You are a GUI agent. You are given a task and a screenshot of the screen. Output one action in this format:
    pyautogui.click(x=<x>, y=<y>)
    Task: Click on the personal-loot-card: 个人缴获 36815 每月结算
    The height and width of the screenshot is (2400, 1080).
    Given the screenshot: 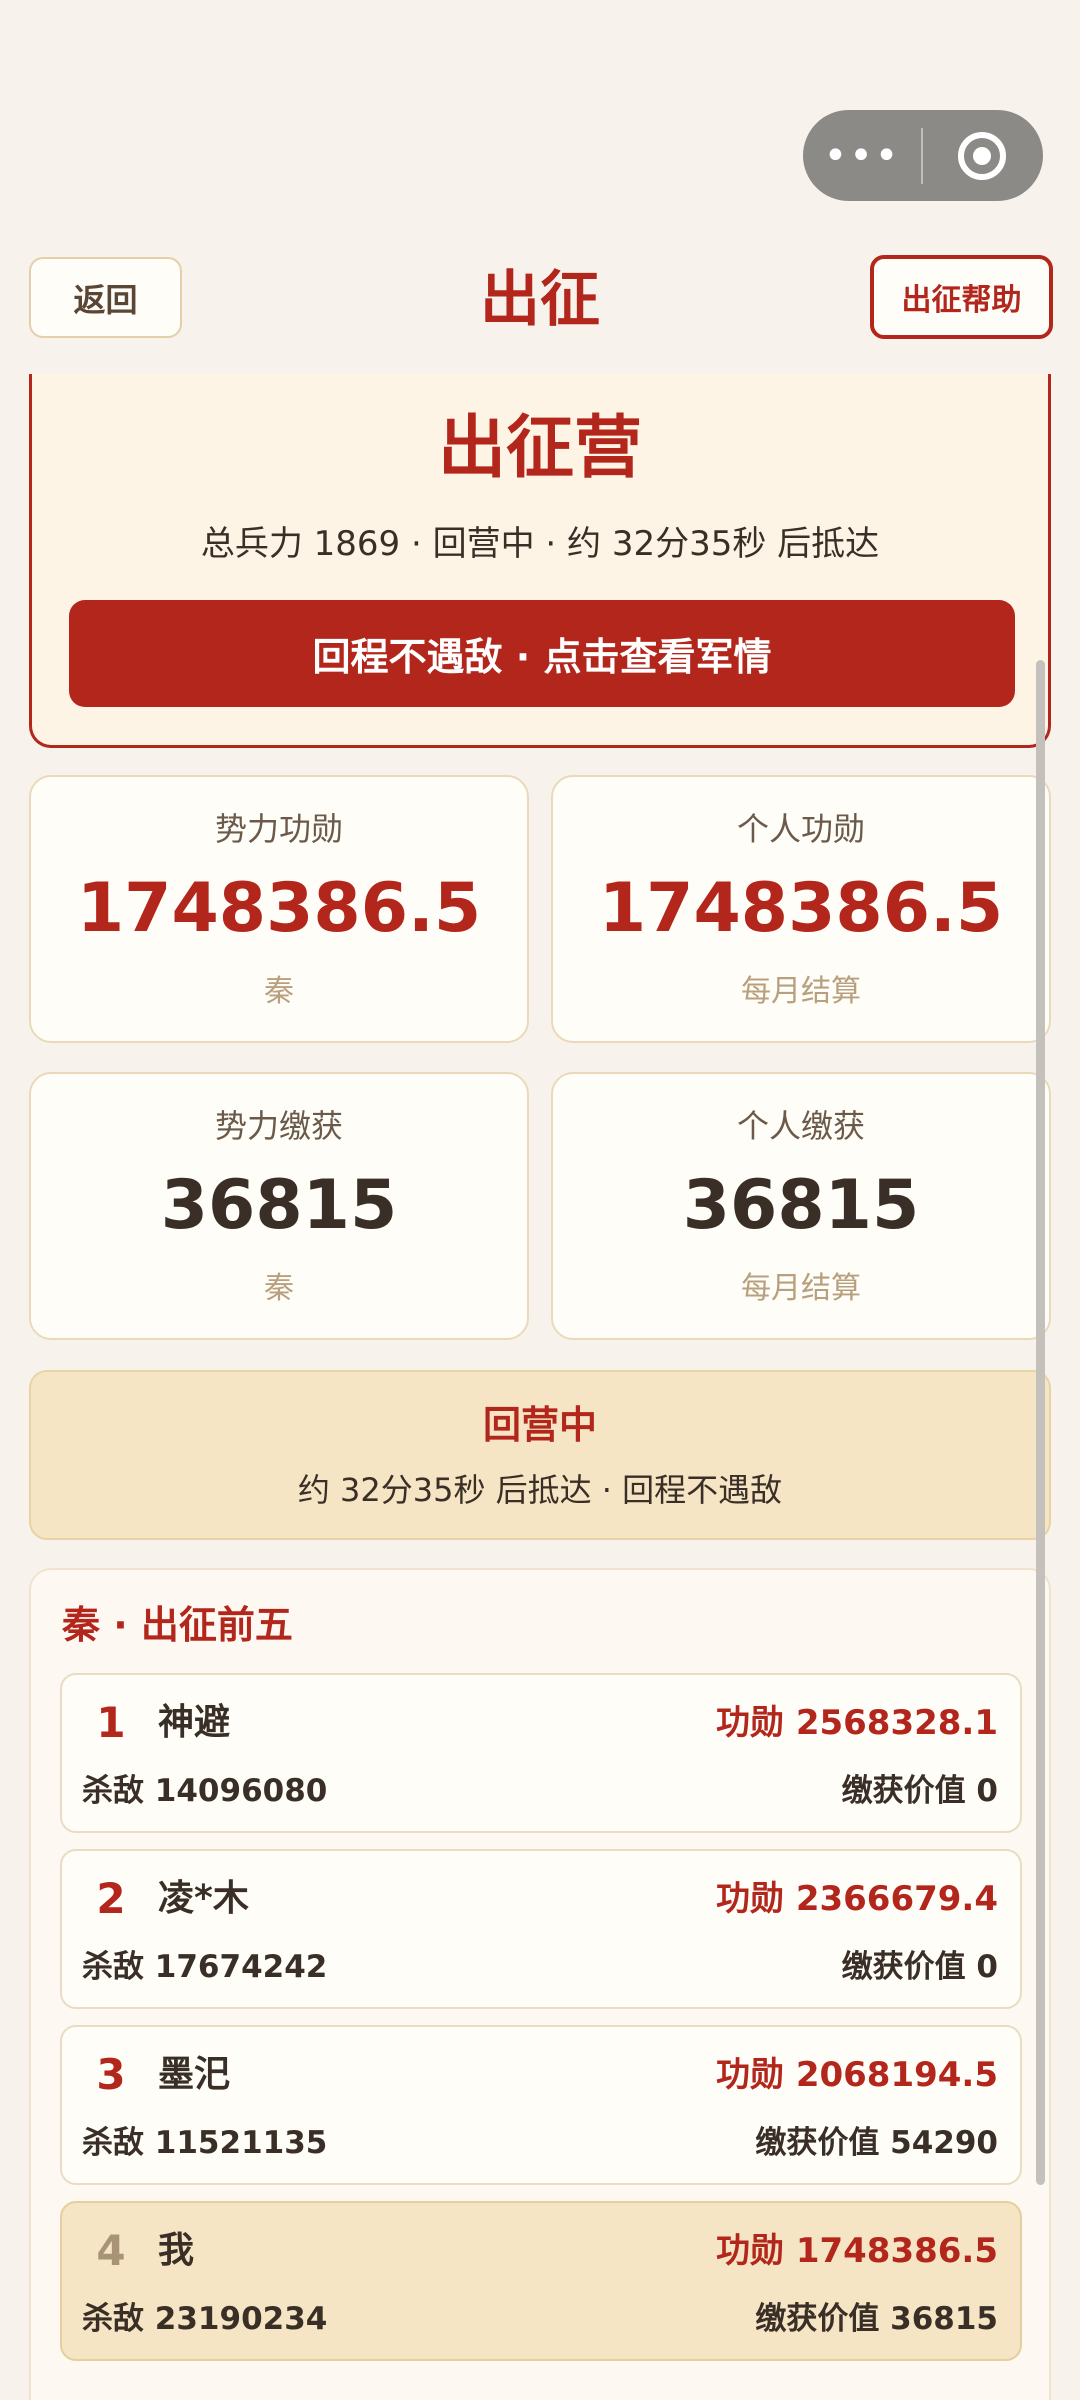 What is the action you would take?
    pyautogui.click(x=801, y=1206)
    